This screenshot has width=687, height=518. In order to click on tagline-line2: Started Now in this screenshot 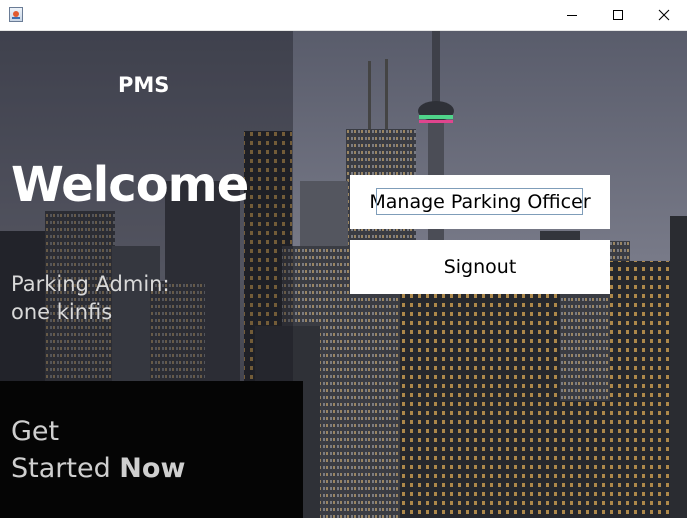, I will do `click(98, 469)`.